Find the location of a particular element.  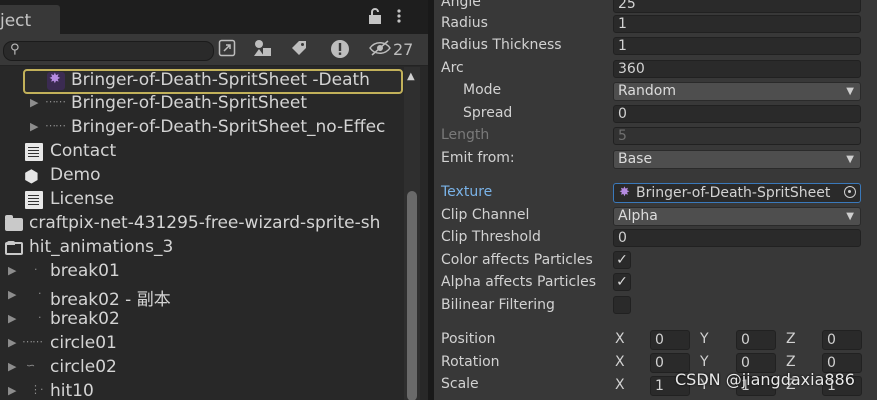

length-label: Length is located at coordinates (465, 135).